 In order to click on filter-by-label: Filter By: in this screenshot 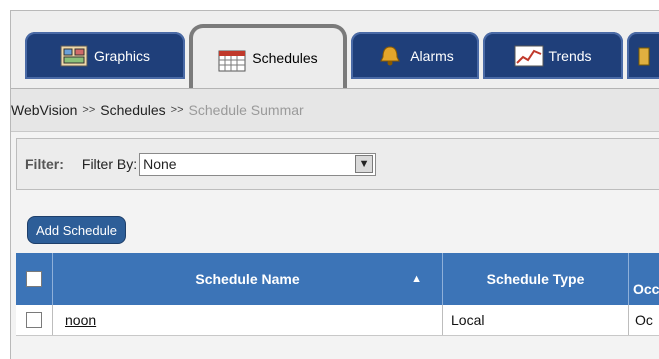, I will do `click(109, 164)`.